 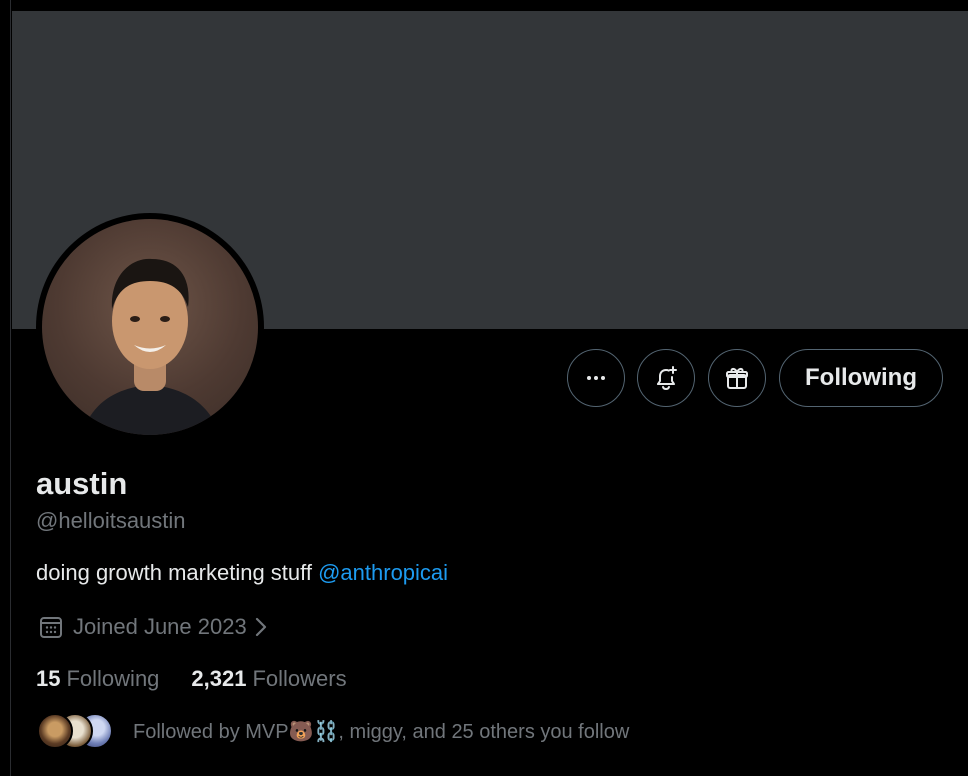 What do you see at coordinates (51, 627) in the screenshot?
I see `calendar-icon` at bounding box center [51, 627].